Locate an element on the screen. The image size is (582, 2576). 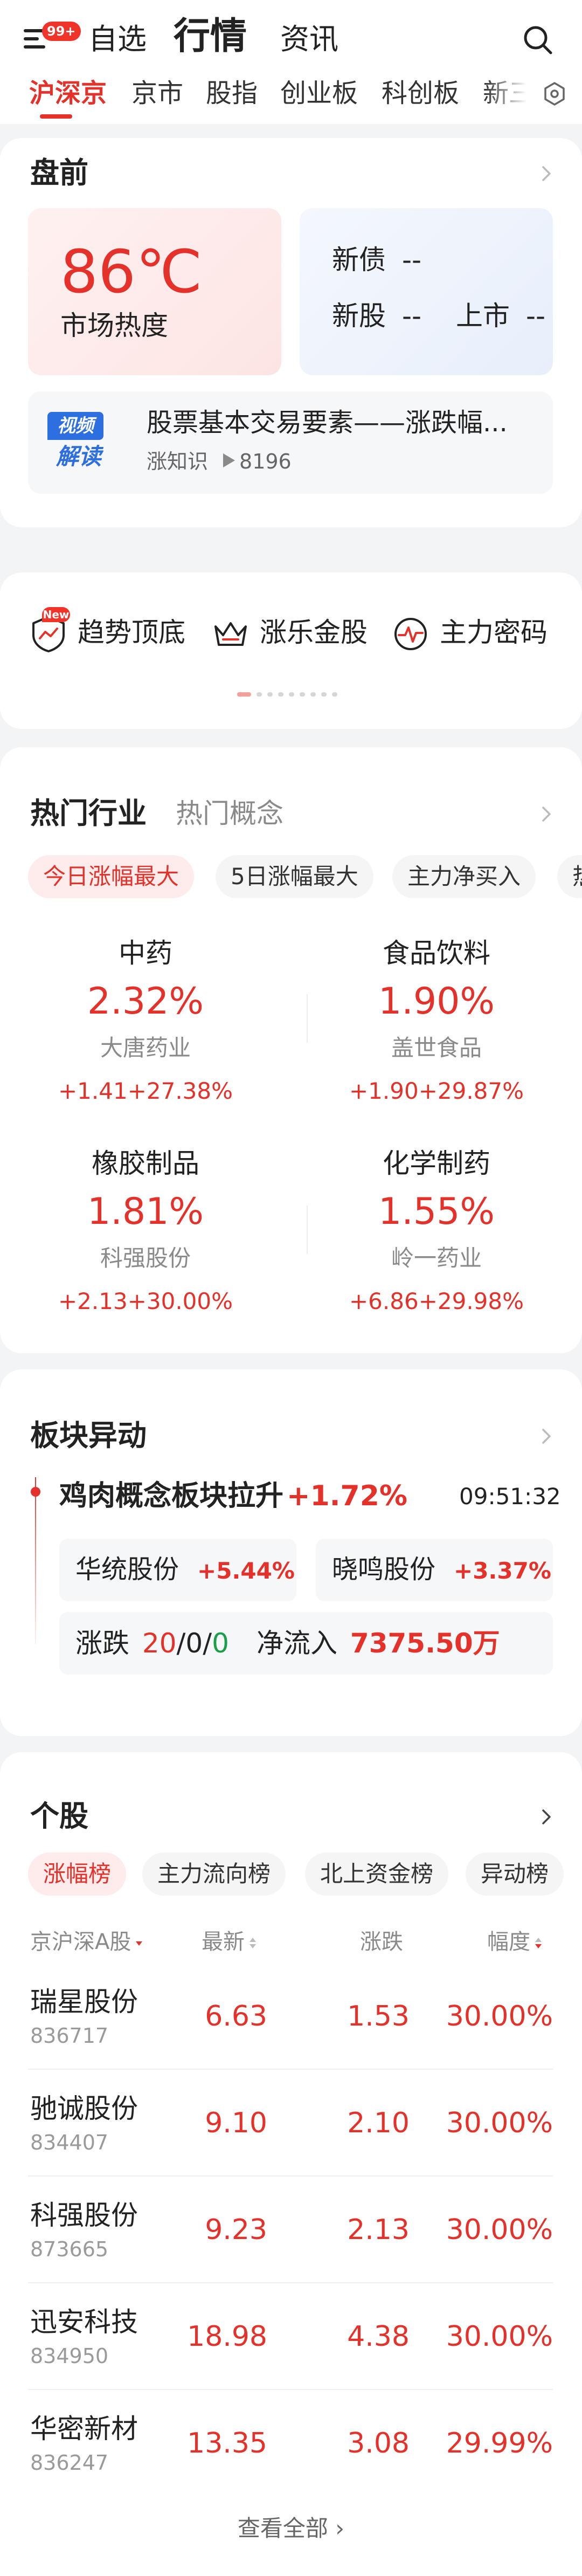
tab-settings-icon is located at coordinates (554, 94).